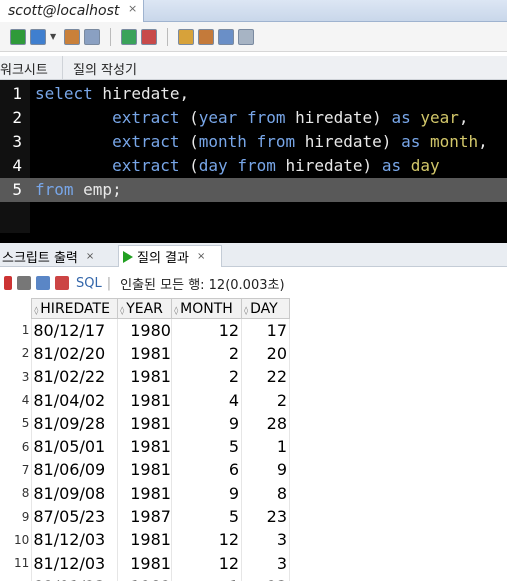 The height and width of the screenshot is (581, 507). I want to click on table-row: 8 81/09/08 1981 9 8, so click(145, 493).